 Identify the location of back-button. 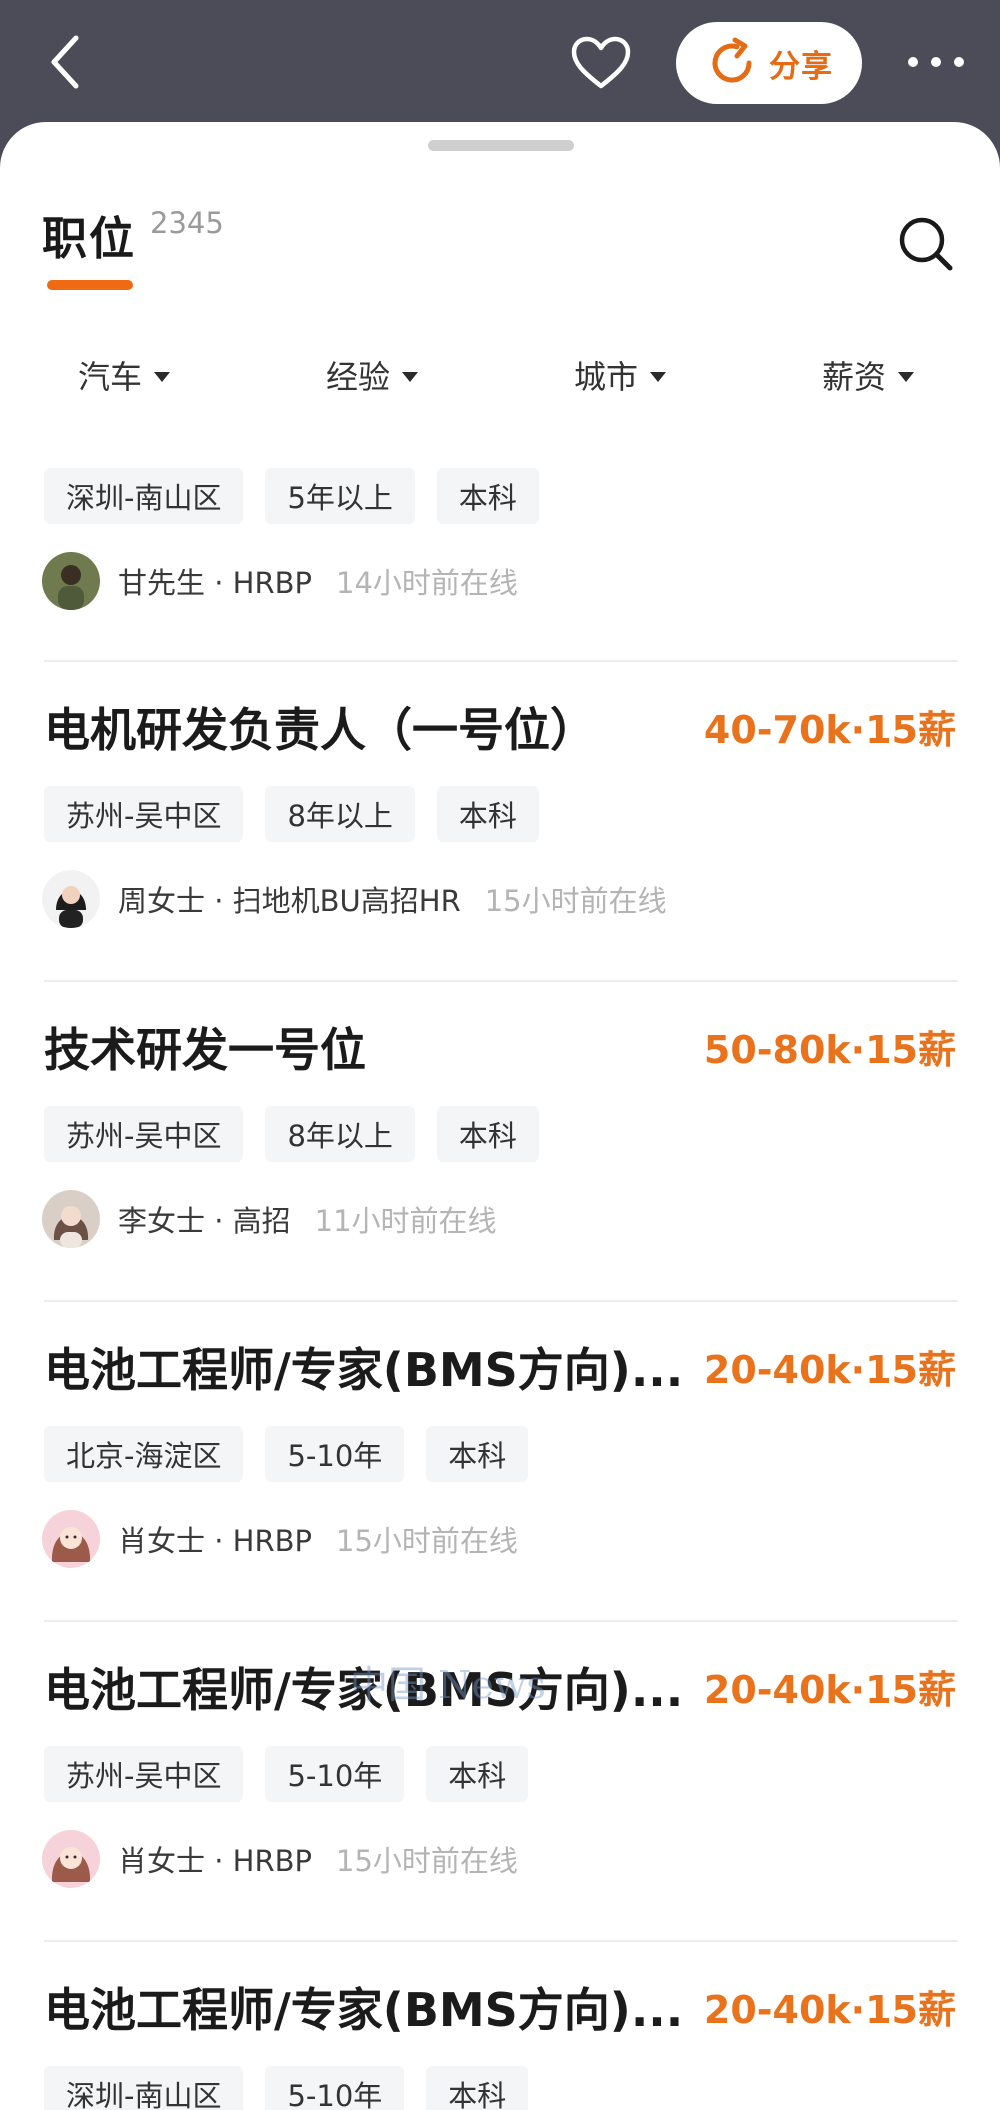
(65, 62).